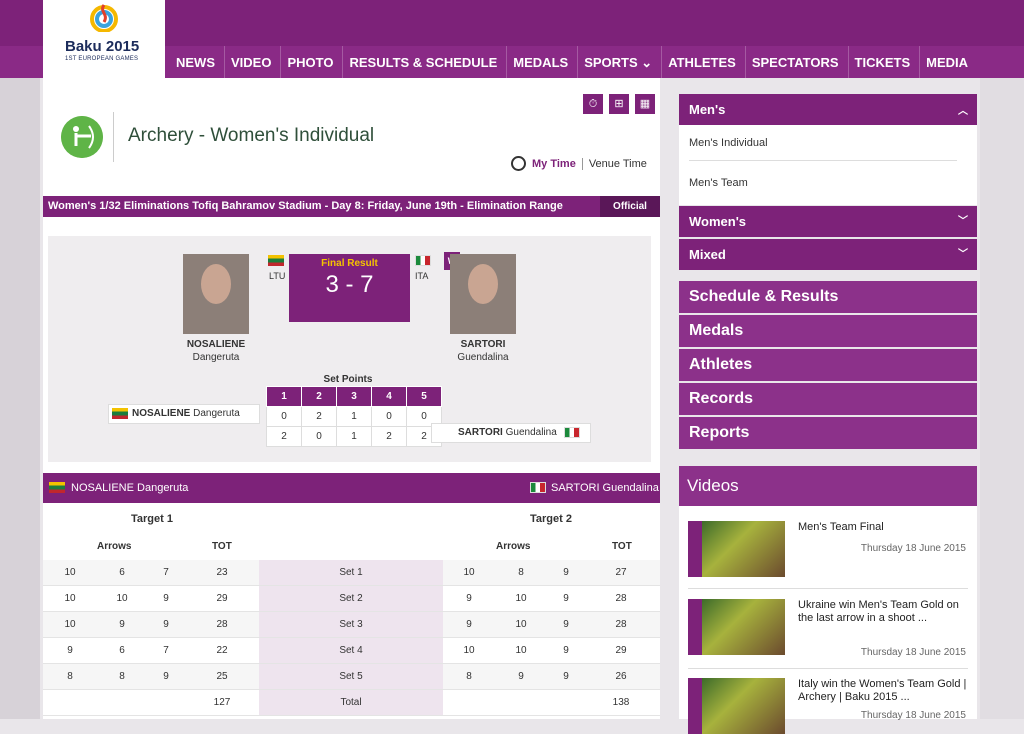 This screenshot has width=1024, height=734. What do you see at coordinates (695, 706) in the screenshot?
I see `video-brand-strip` at bounding box center [695, 706].